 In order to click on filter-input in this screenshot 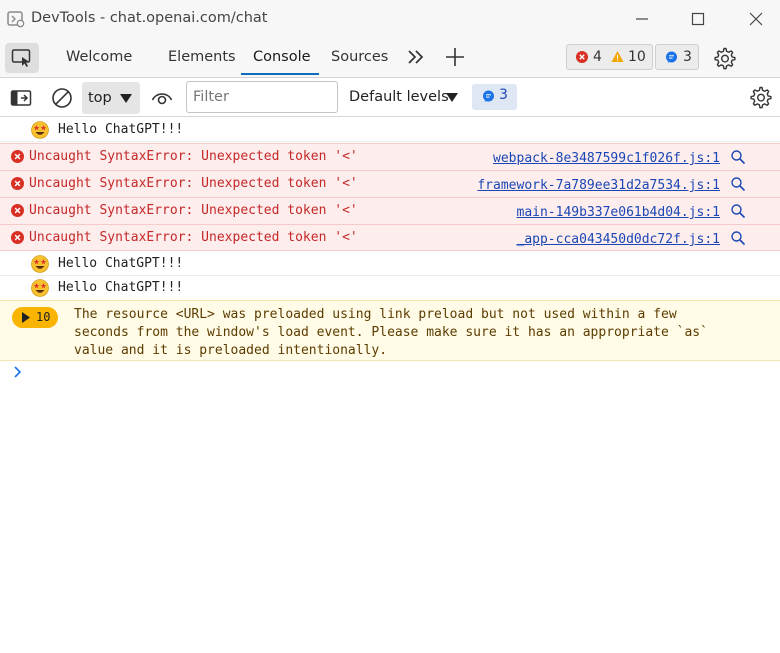, I will do `click(262, 97)`.